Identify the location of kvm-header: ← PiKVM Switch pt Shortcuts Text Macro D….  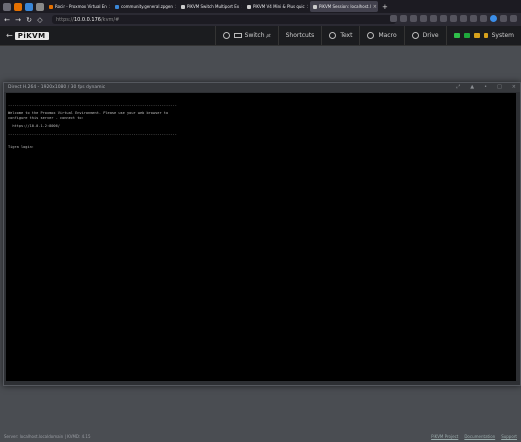
(260, 36).